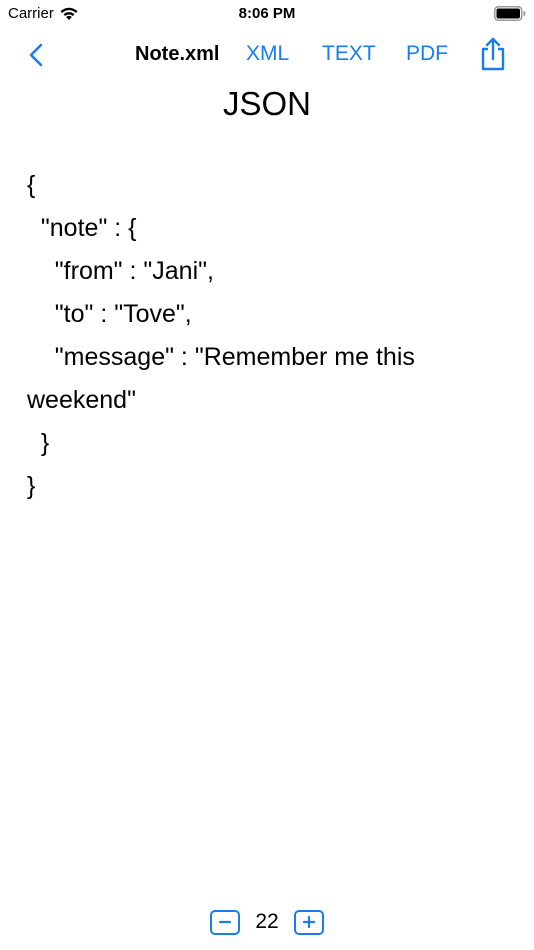 Image resolution: width=534 pixels, height=950 pixels. What do you see at coordinates (427, 54) in the screenshot?
I see `pdf-button: PDF` at bounding box center [427, 54].